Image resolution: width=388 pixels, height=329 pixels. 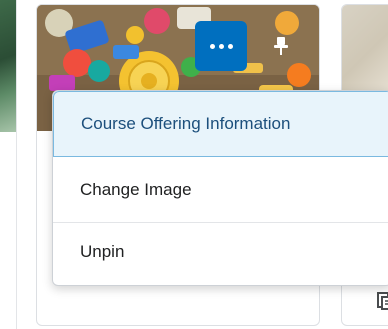 I want to click on ellipsis-icon, so click(x=212, y=46).